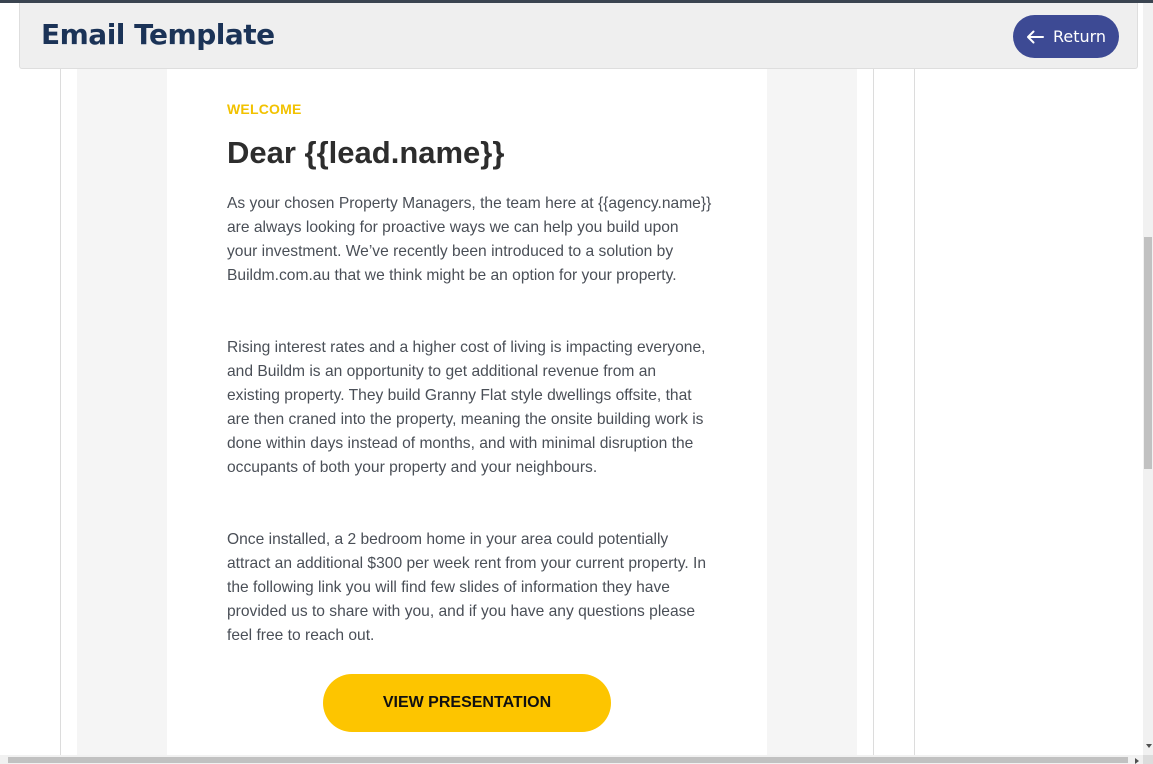 This screenshot has height=764, width=1153. I want to click on view-presentation-button: VIEW PRESENTATION, so click(467, 703).